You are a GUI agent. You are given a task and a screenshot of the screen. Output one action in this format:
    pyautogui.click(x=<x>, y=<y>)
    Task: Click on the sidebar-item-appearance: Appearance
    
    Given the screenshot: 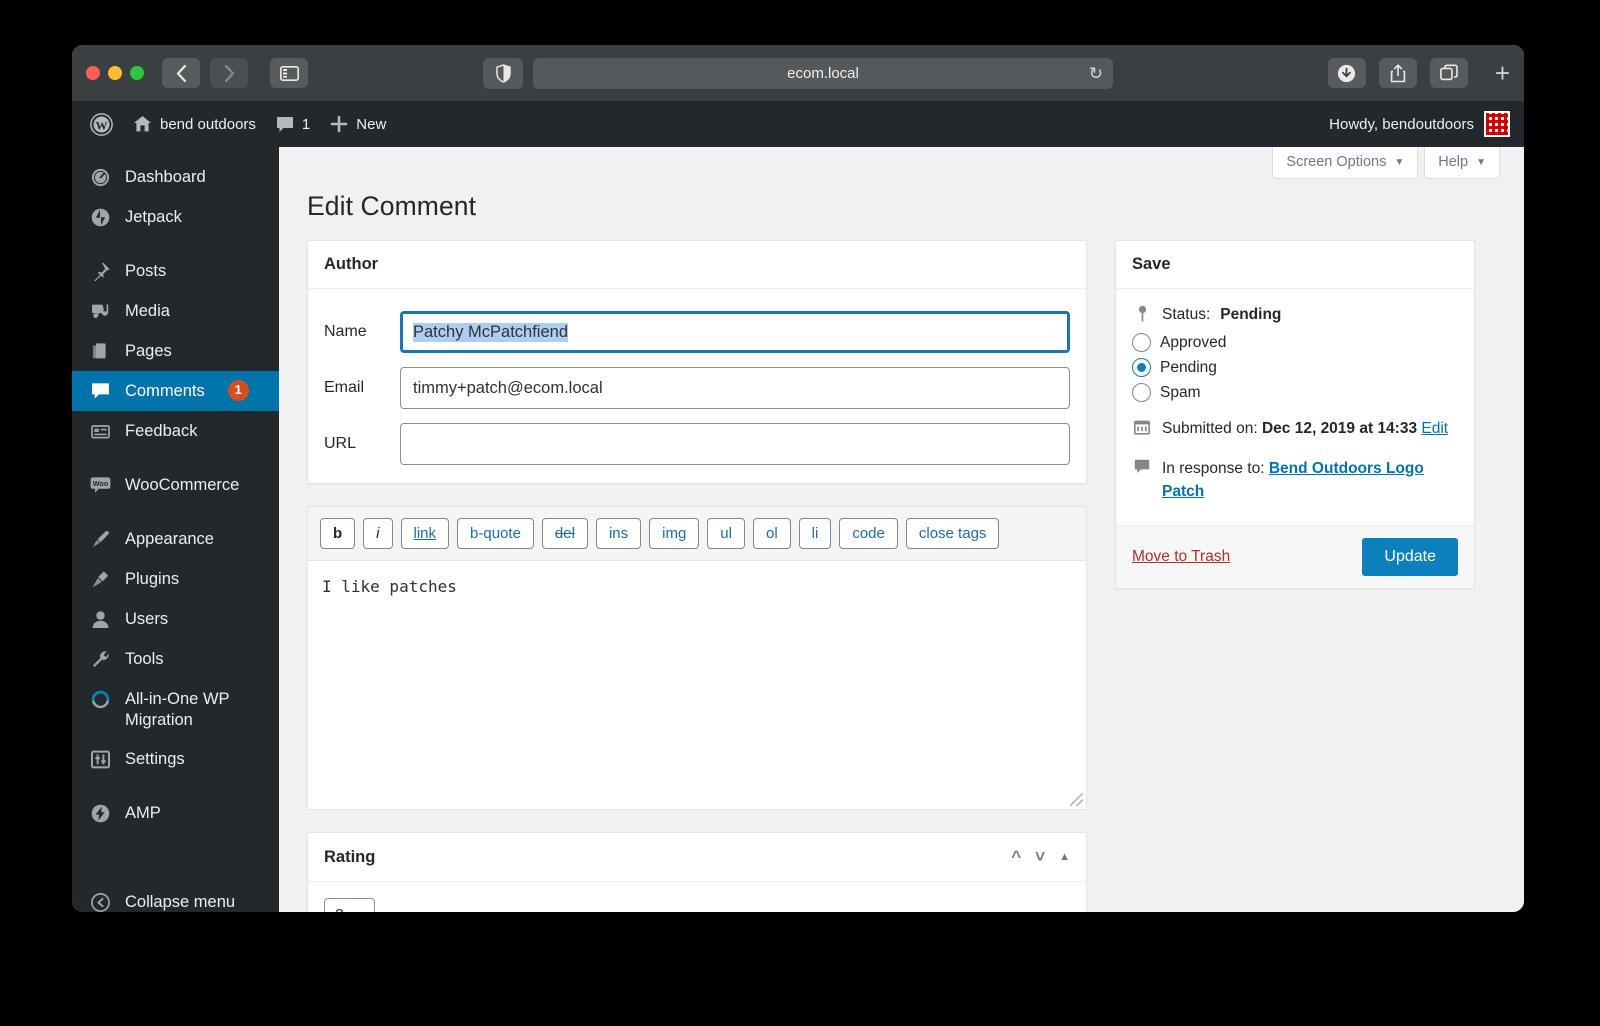 What is the action you would take?
    pyautogui.click(x=175, y=539)
    